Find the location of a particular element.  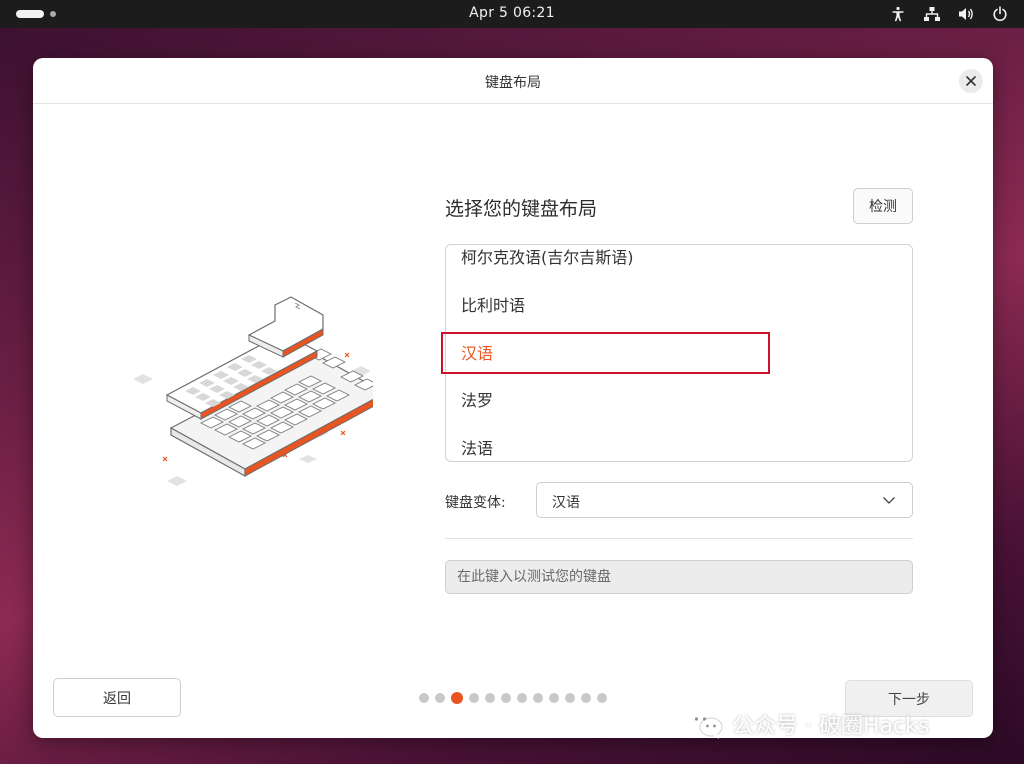

list-item-chinese: 汉语 is located at coordinates (679, 354).